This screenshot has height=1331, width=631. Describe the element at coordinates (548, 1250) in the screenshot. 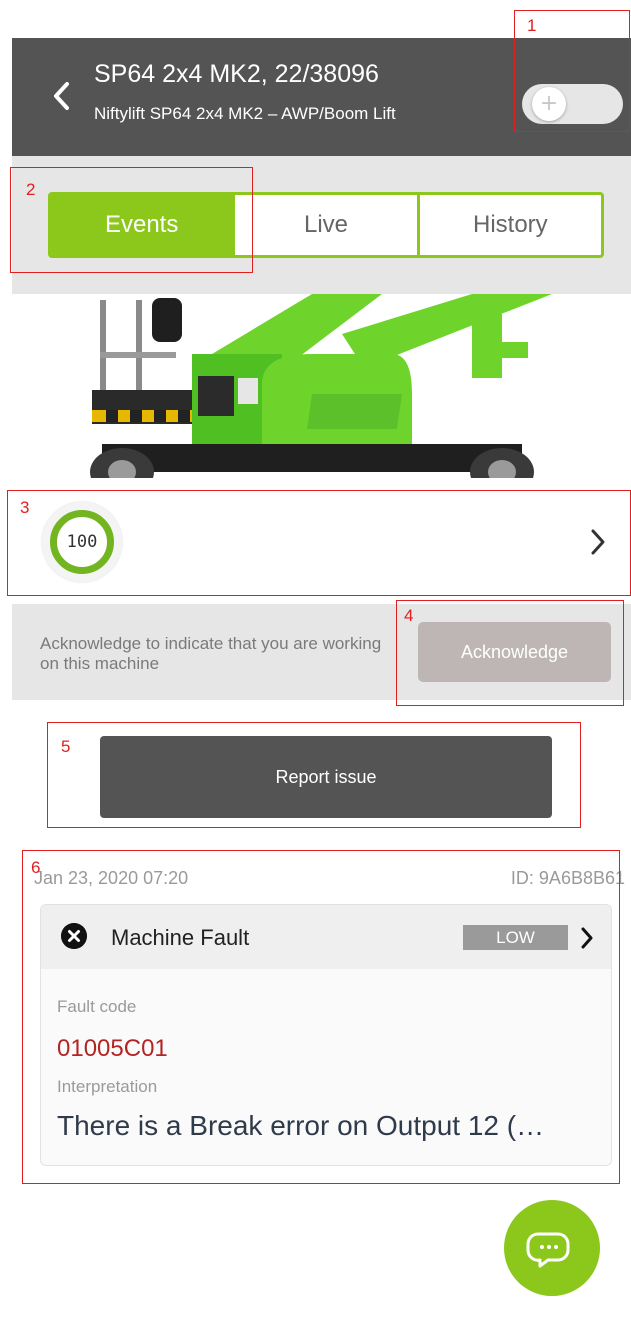

I see `chat-bubble-icon` at that location.